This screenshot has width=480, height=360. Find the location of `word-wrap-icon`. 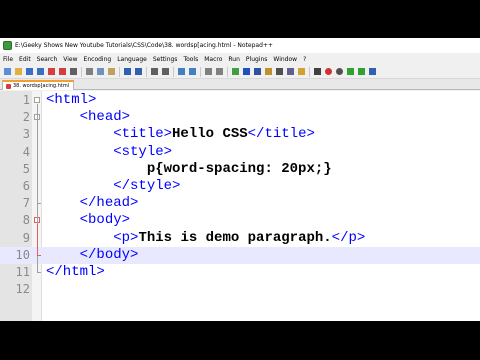

word-wrap-icon is located at coordinates (235, 72).